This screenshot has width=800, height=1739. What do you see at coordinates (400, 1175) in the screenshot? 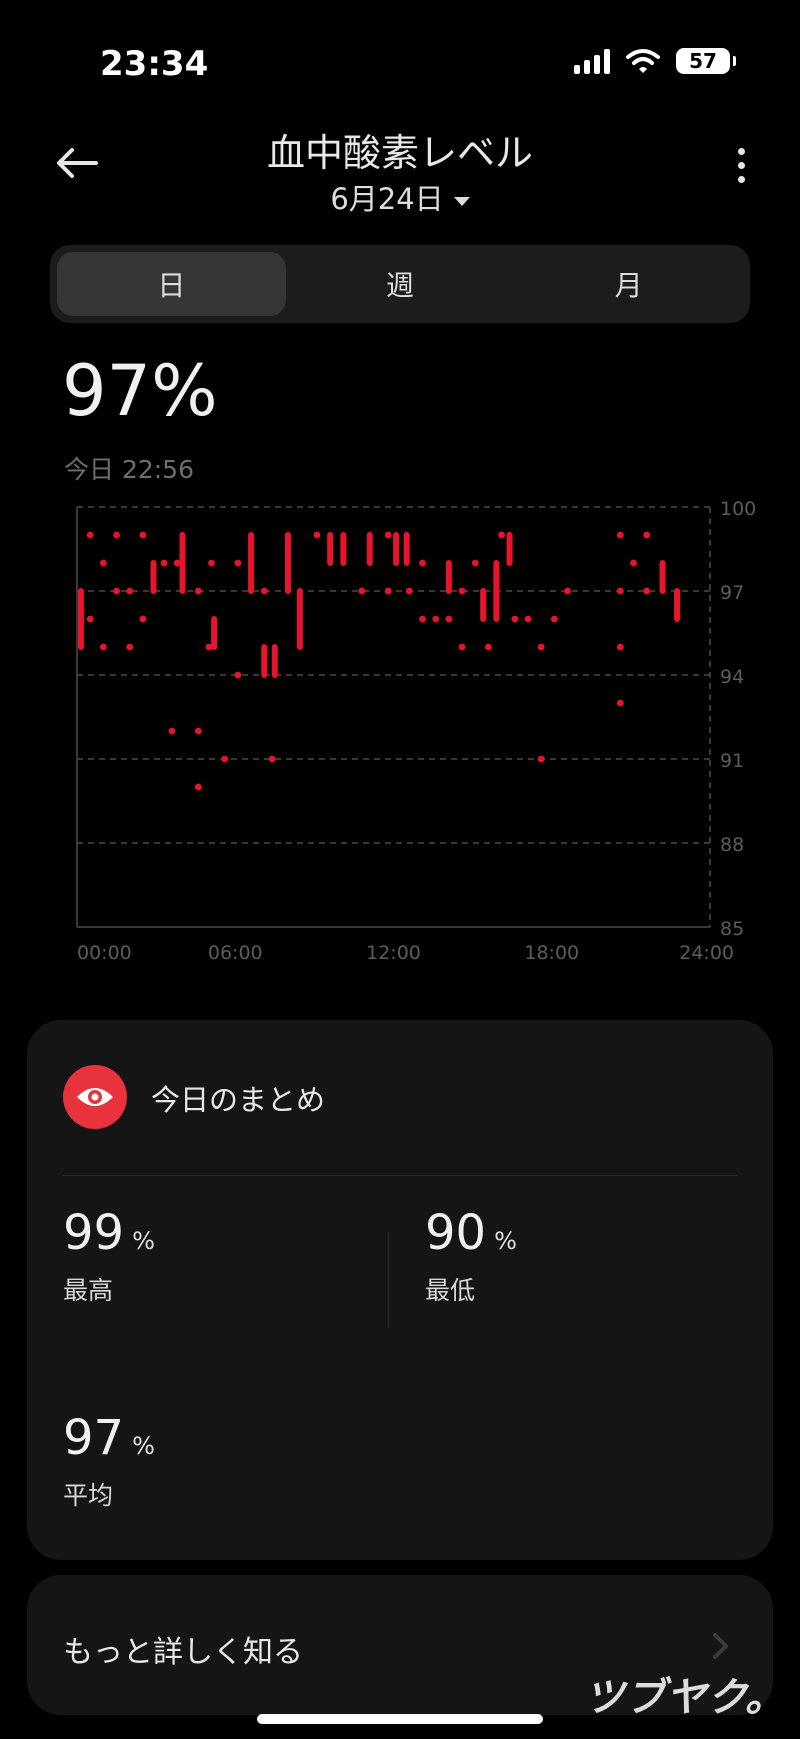
I see `divider` at bounding box center [400, 1175].